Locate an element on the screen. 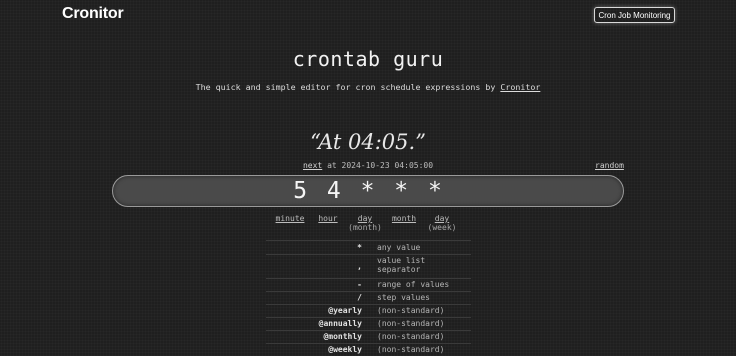 The width and height of the screenshot is (736, 356). cronitor-logo: Cronitor is located at coordinates (93, 14).